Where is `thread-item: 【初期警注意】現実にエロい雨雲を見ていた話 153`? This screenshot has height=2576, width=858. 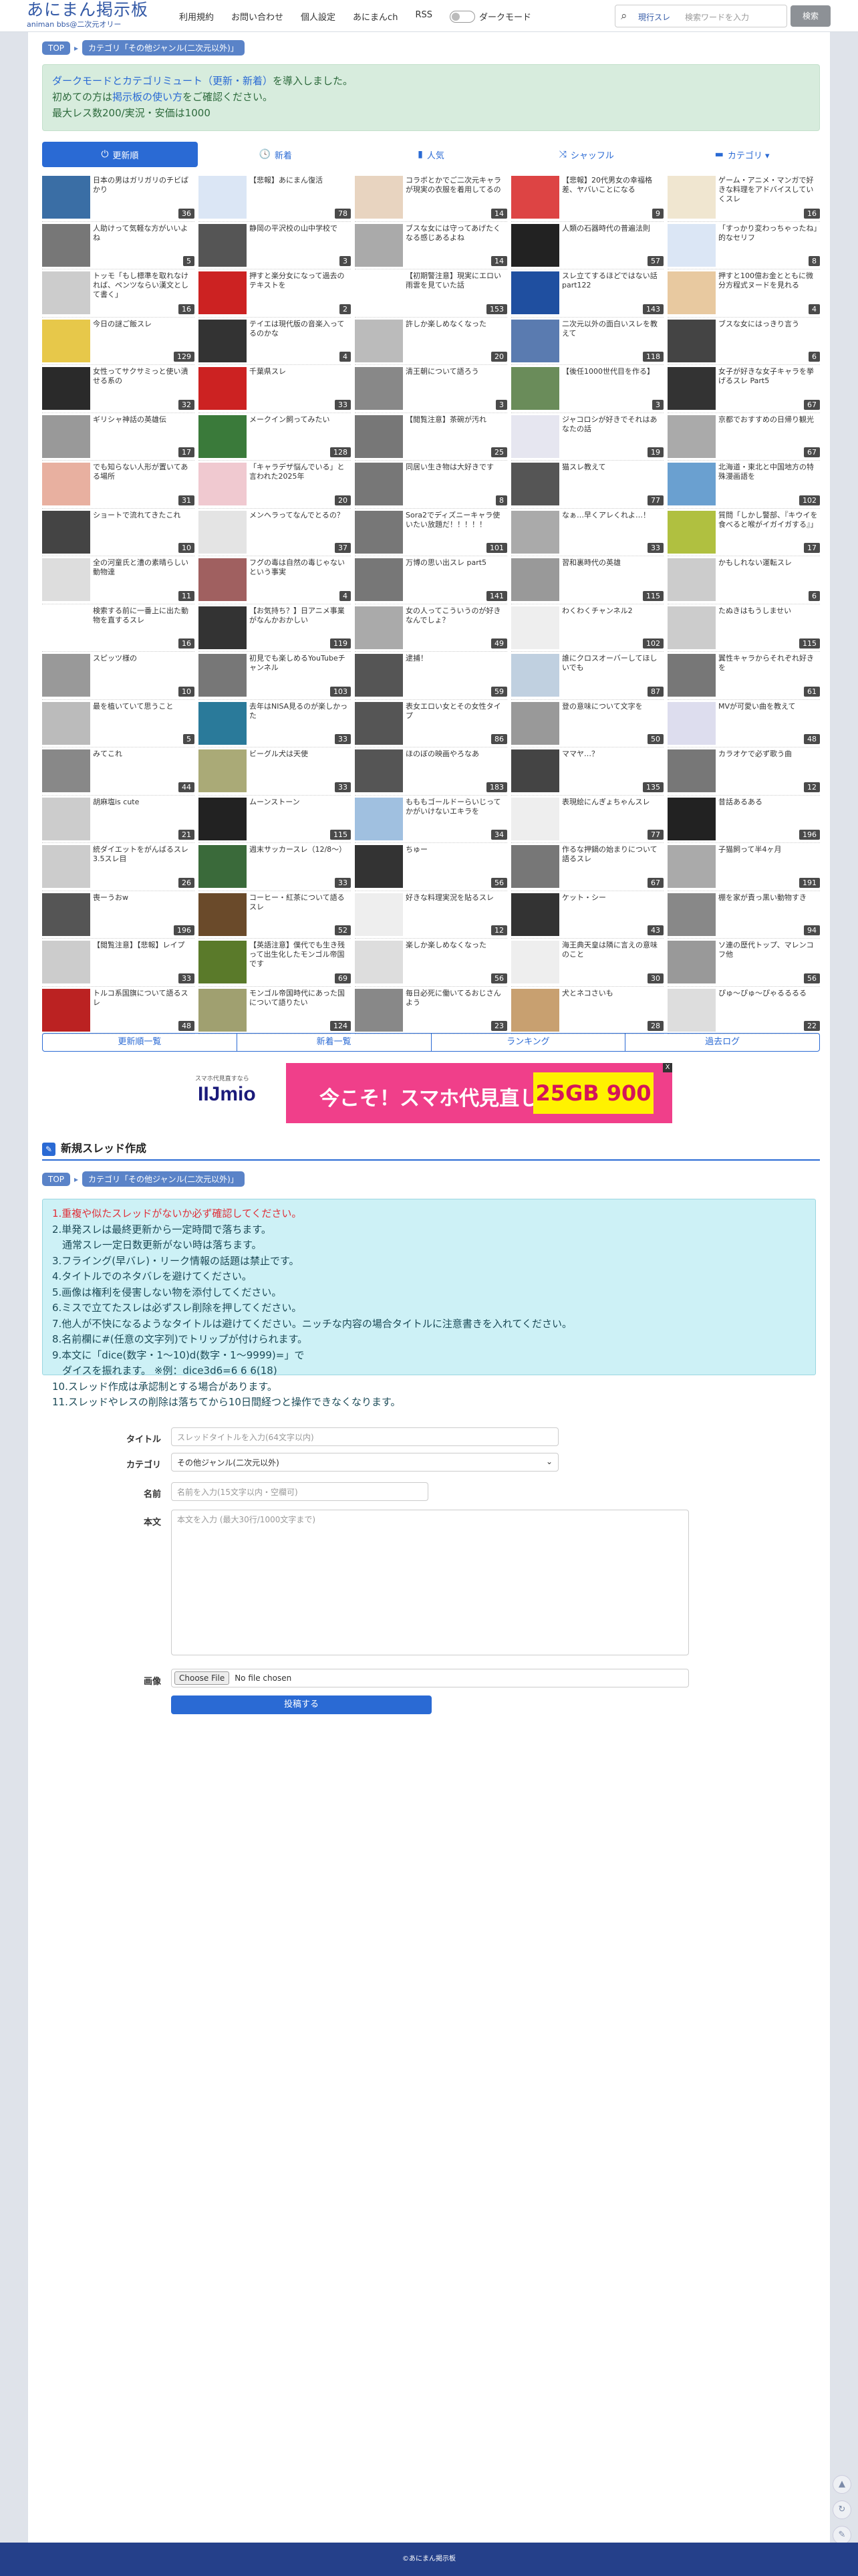
thread-item: 【初期警注意】現実にエロい雨雲を見ていた話 153 is located at coordinates (431, 293).